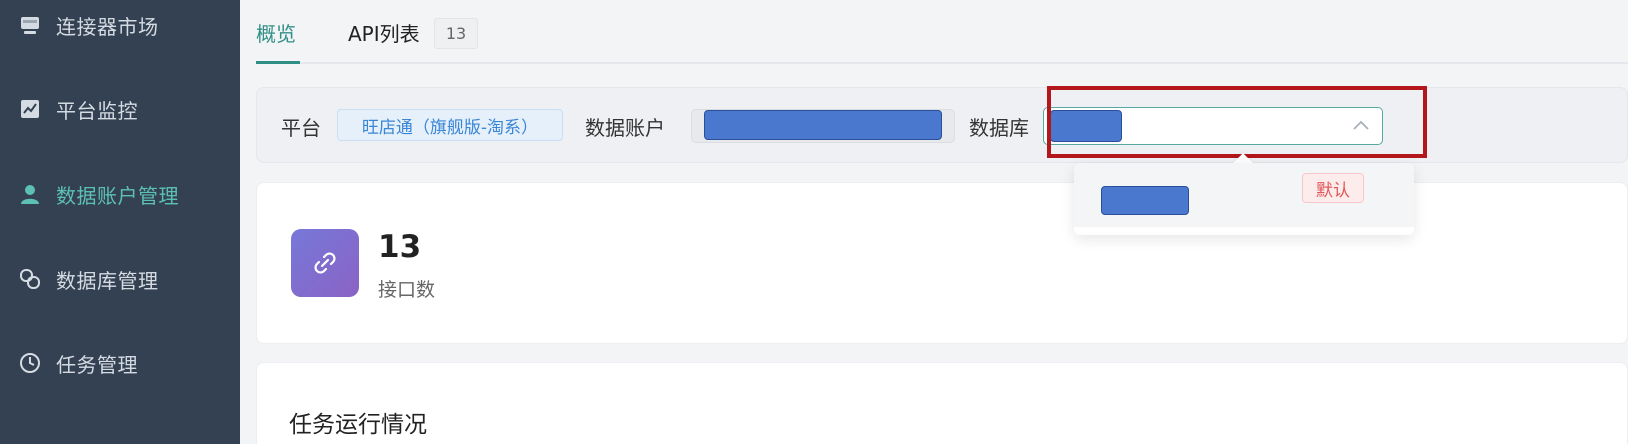 Image resolution: width=1628 pixels, height=444 pixels. Describe the element at coordinates (120, 222) in the screenshot. I see `sidebar: 连接器市场 平台监控 数据账户管理 数据库管理 任务管理` at that location.